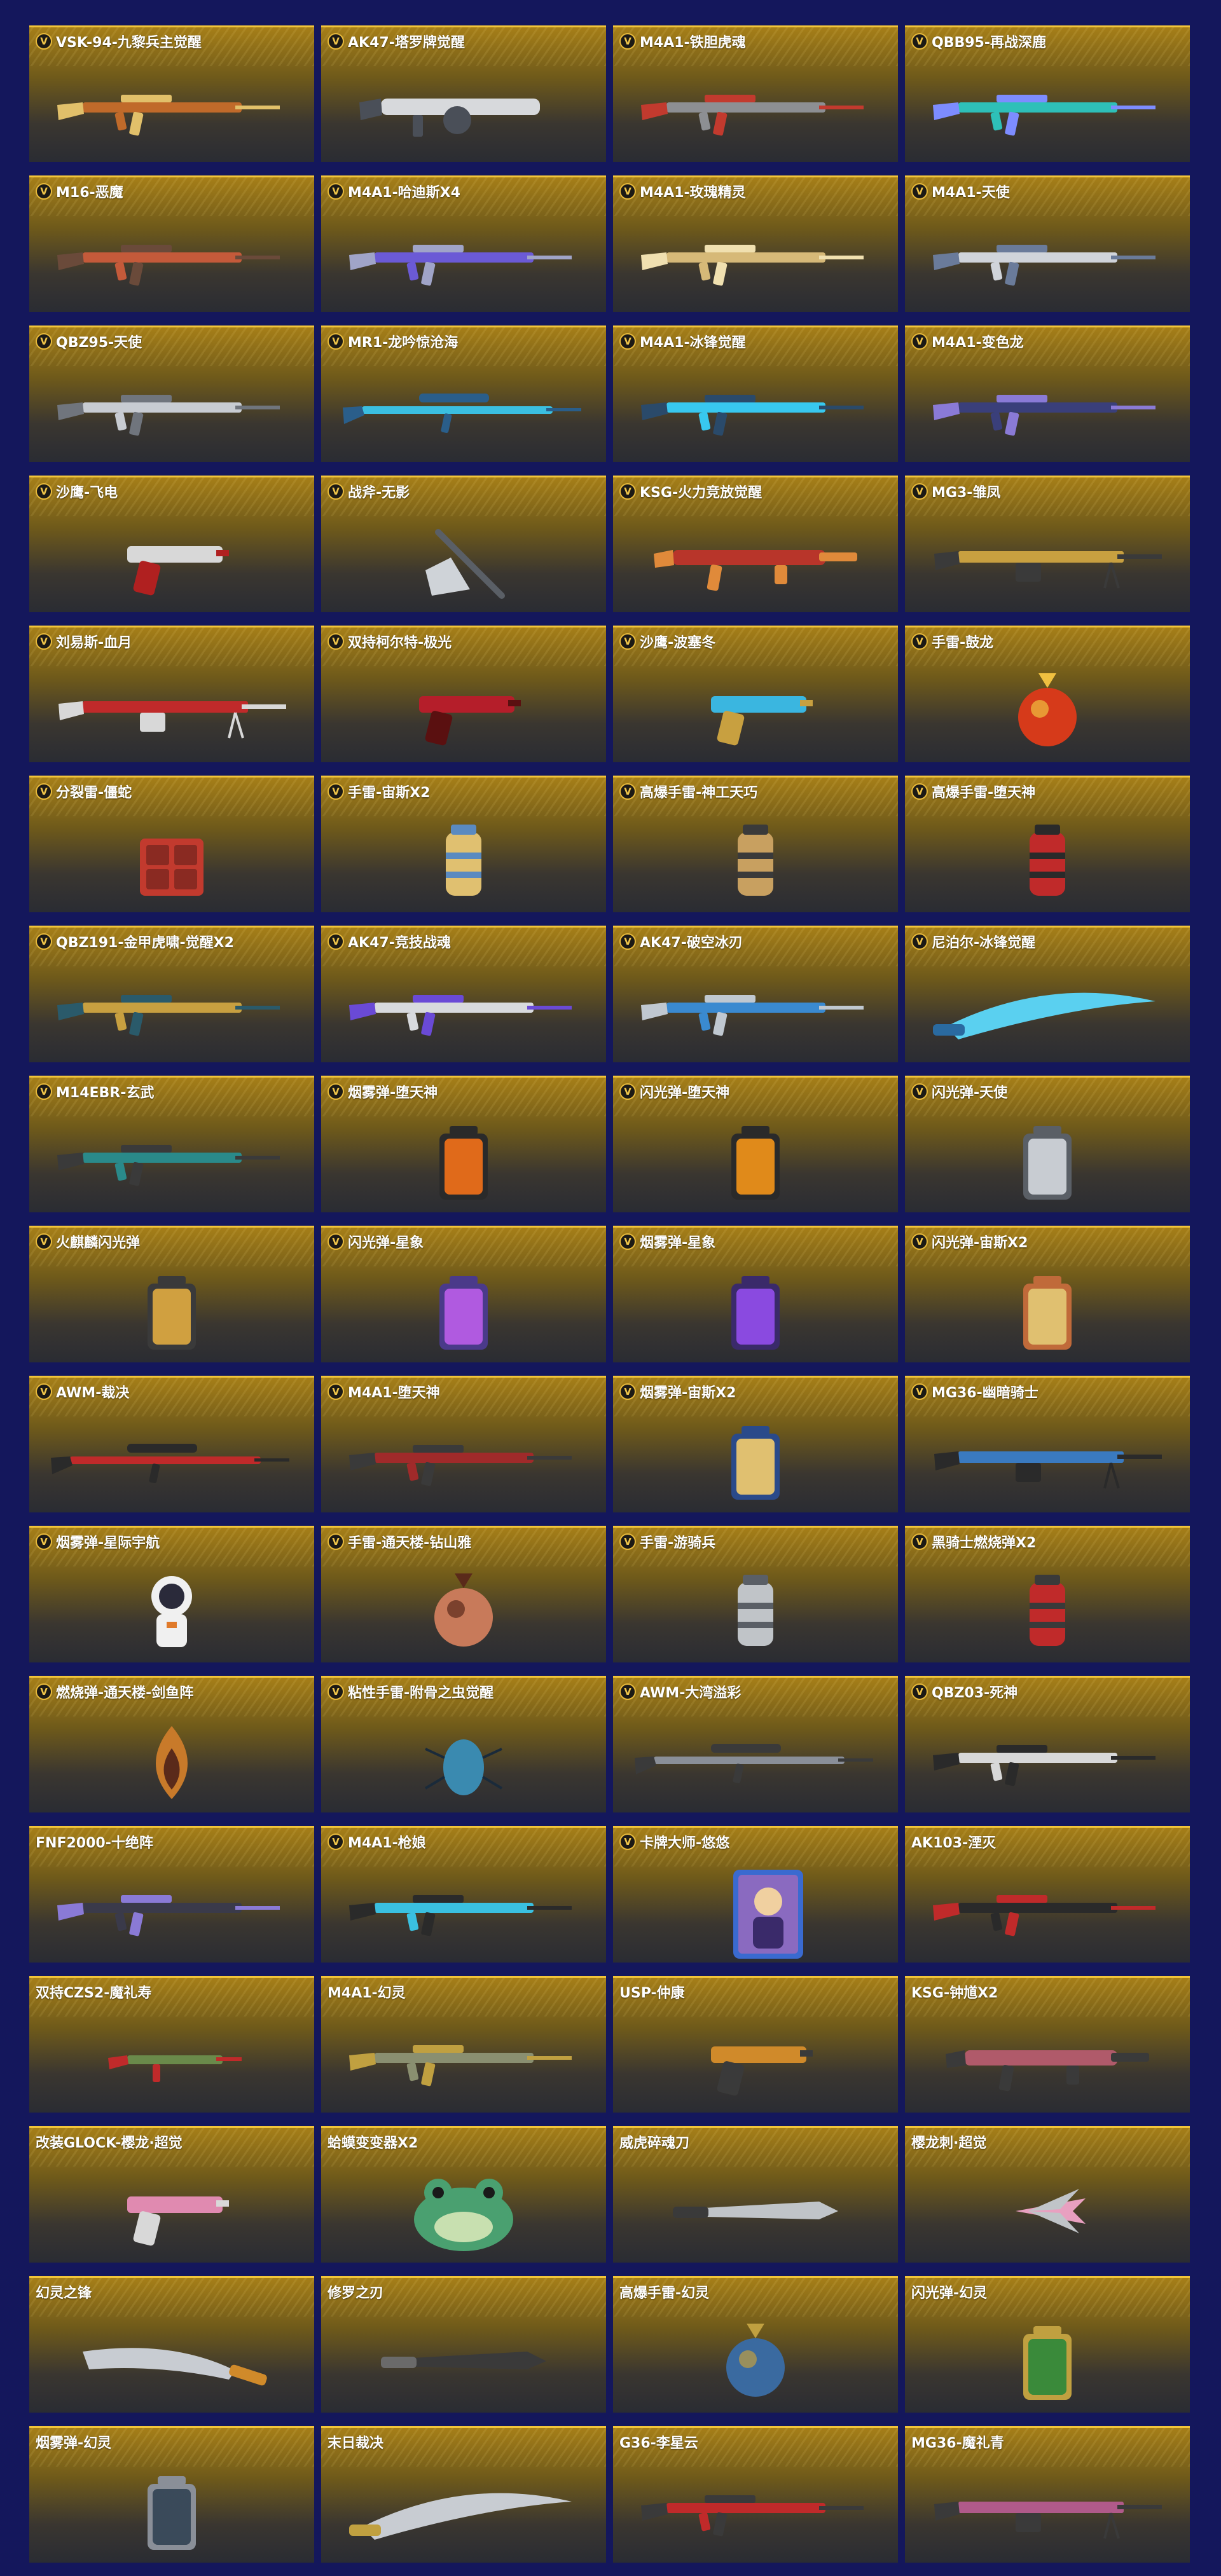 The width and height of the screenshot is (1221, 2576). Describe the element at coordinates (129, 43) in the screenshot. I see `item-name: VSK-94-九黎兵主觉醒` at that location.